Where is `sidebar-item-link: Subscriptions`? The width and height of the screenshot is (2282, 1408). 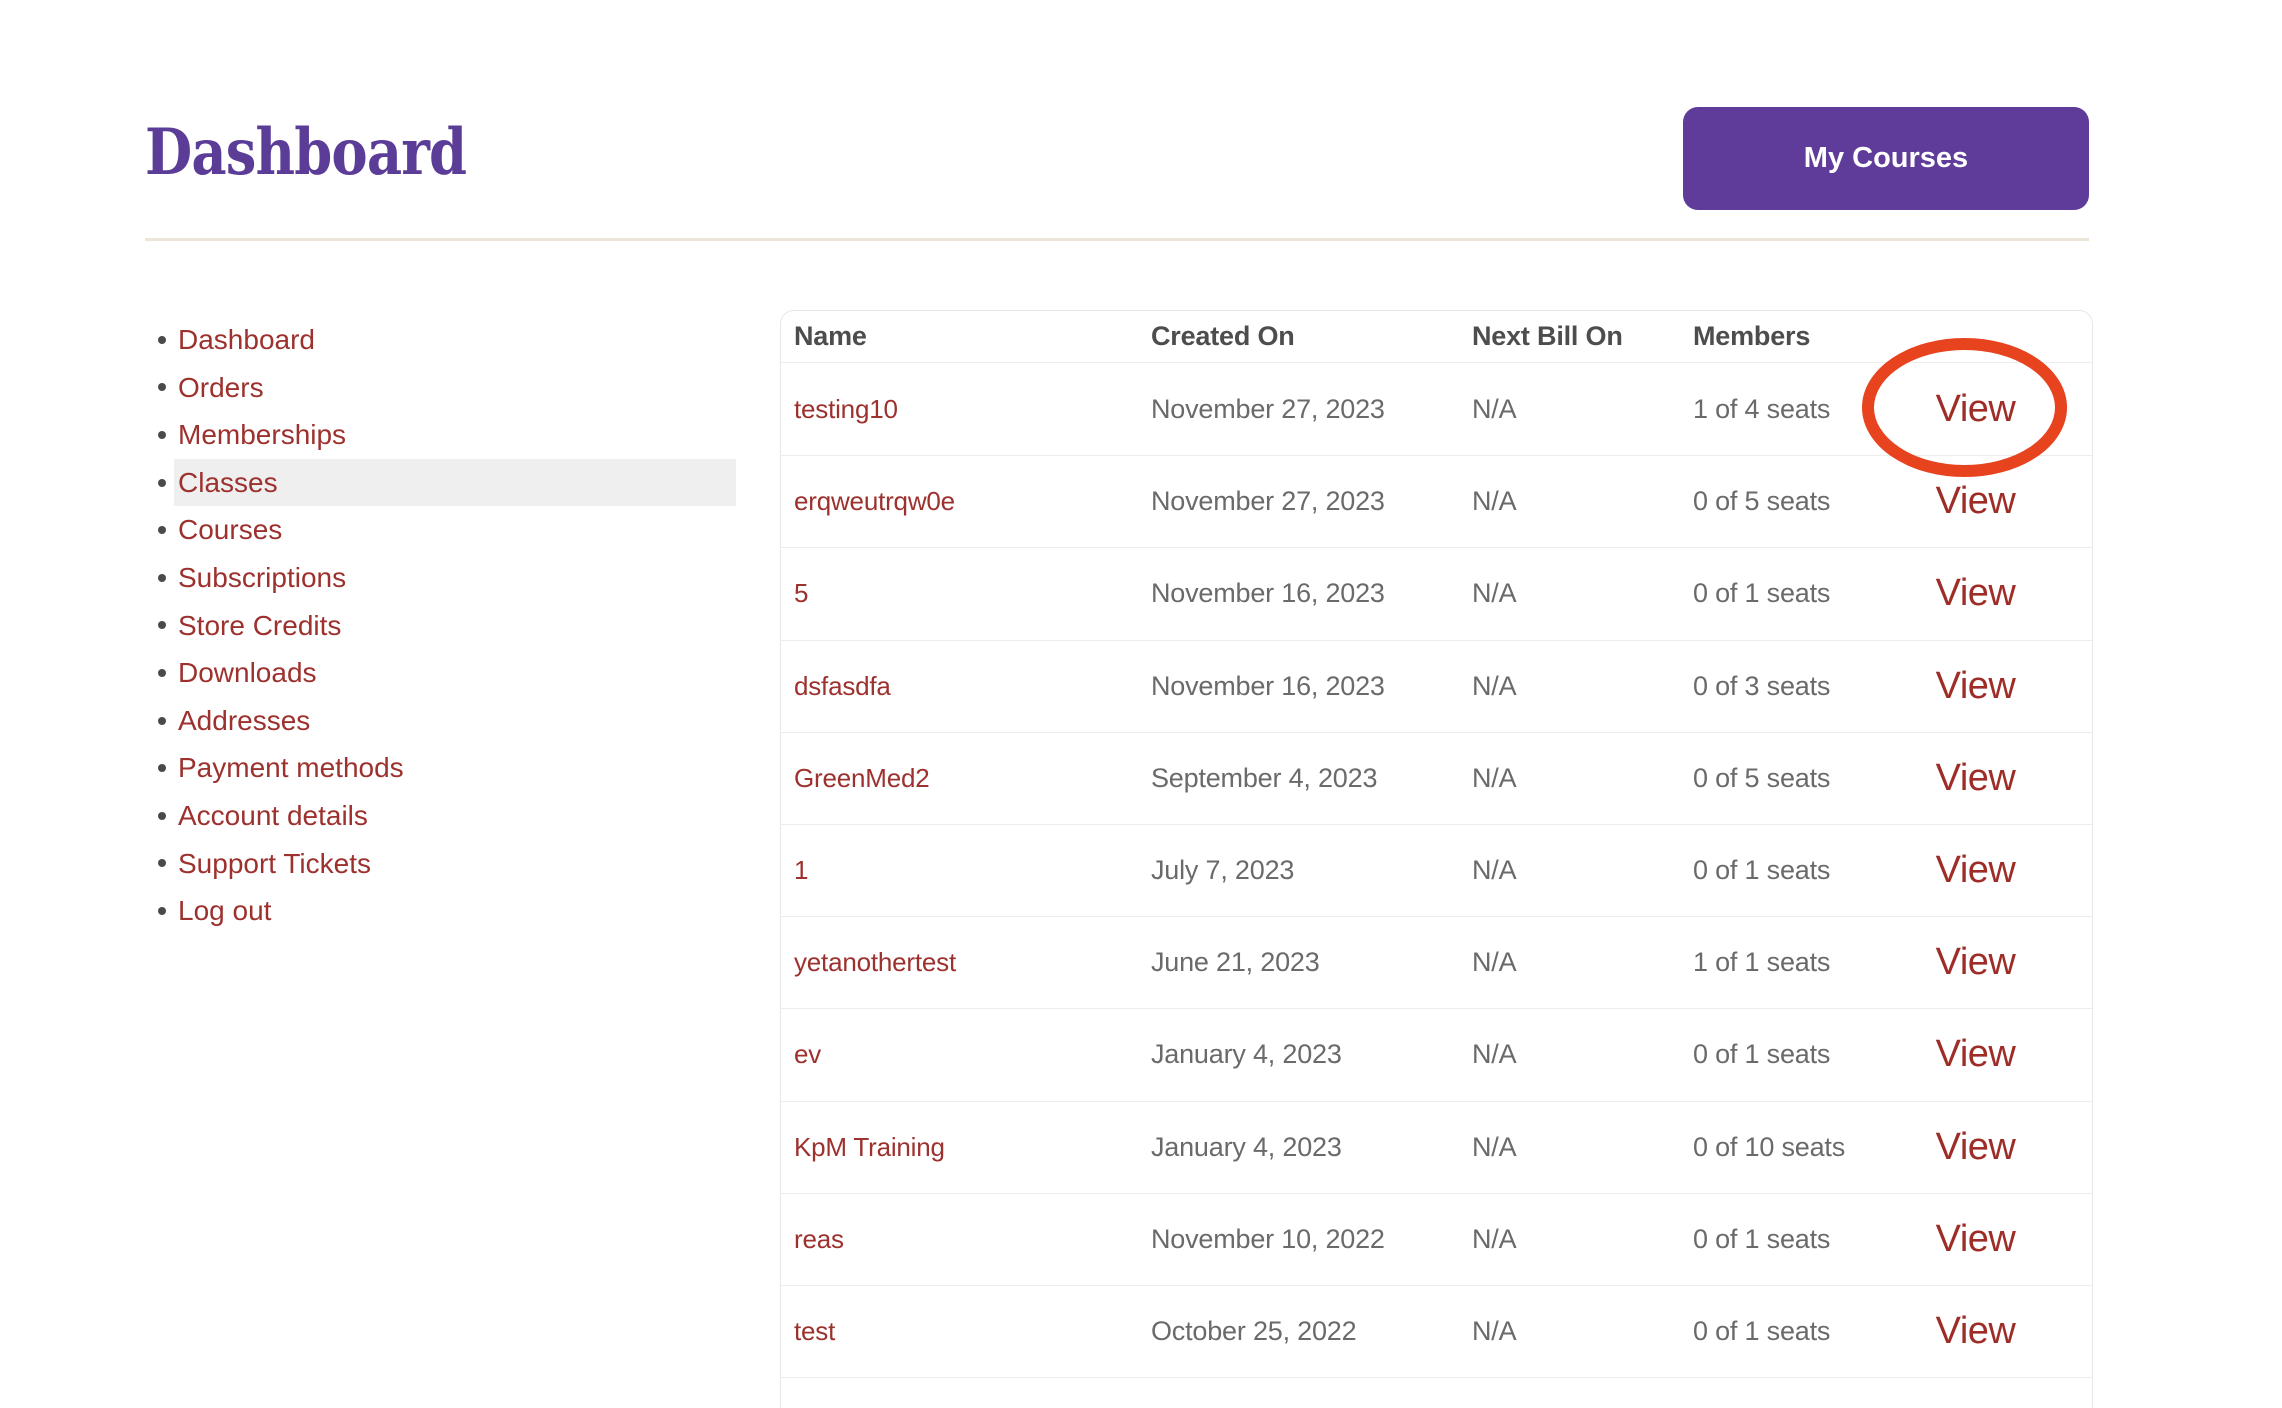
sidebar-item-link: Subscriptions is located at coordinates (455, 578).